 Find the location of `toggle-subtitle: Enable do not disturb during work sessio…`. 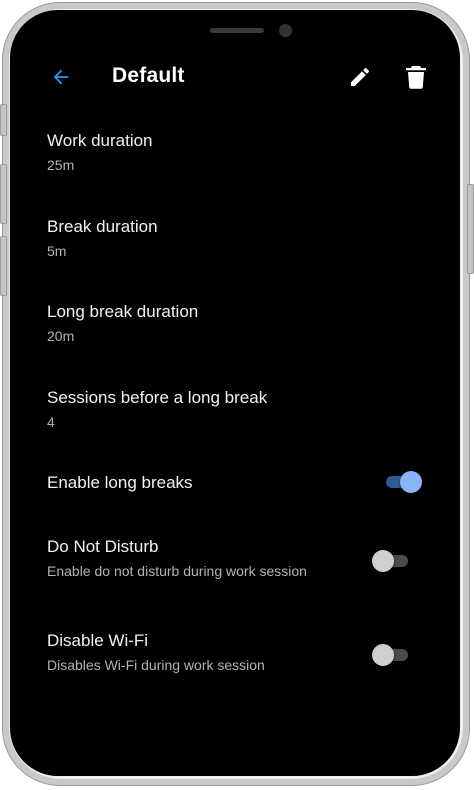

toggle-subtitle: Enable do not disturb during work sessio… is located at coordinates (177, 571).